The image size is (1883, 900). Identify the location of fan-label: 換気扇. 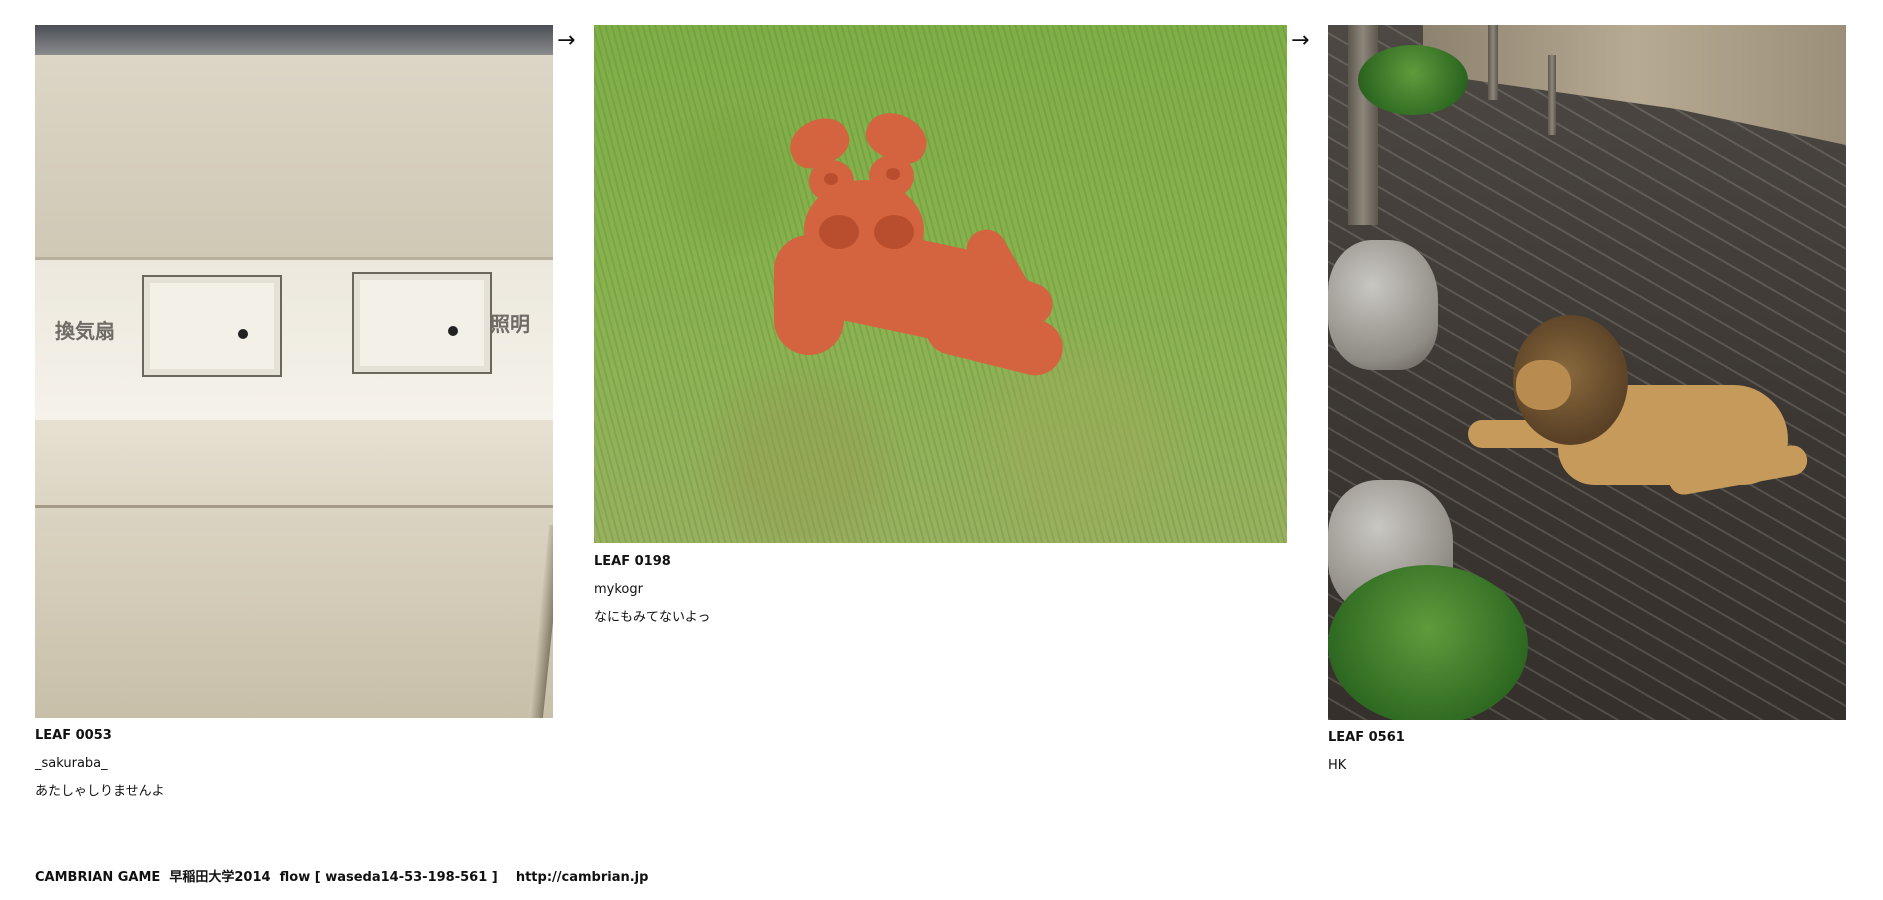
(85, 331).